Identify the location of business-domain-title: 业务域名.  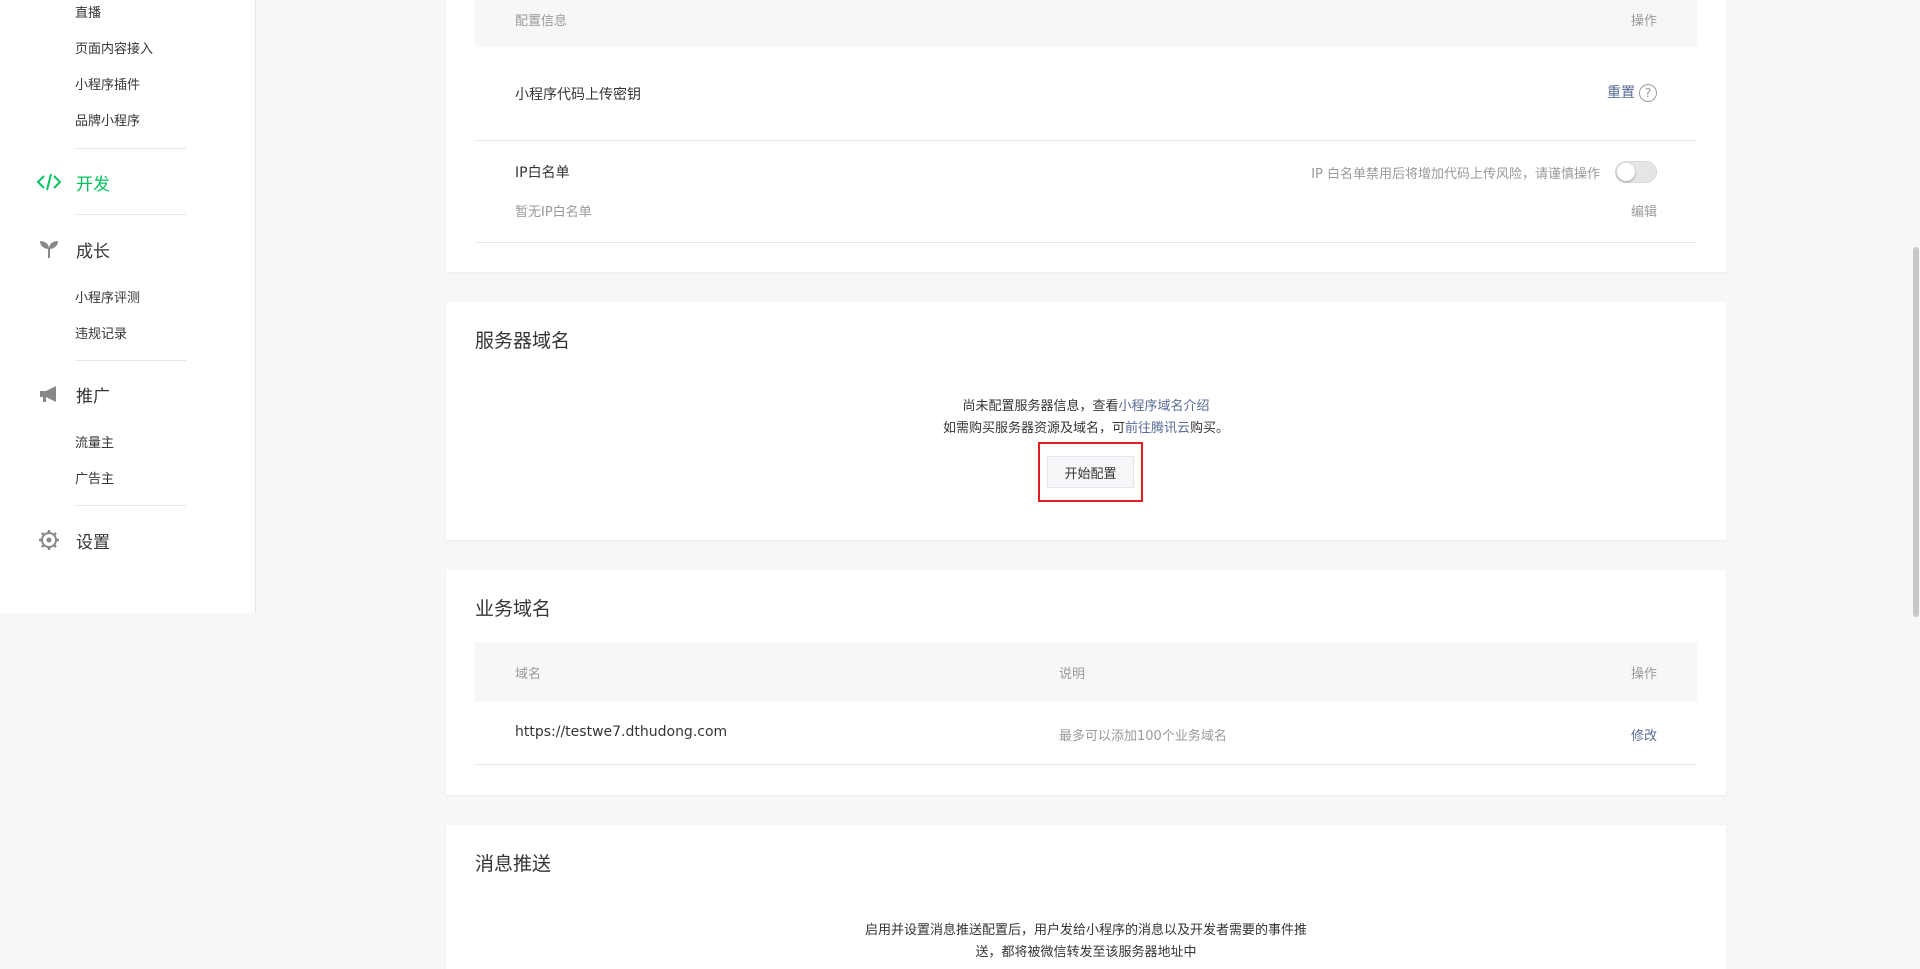
(513, 609).